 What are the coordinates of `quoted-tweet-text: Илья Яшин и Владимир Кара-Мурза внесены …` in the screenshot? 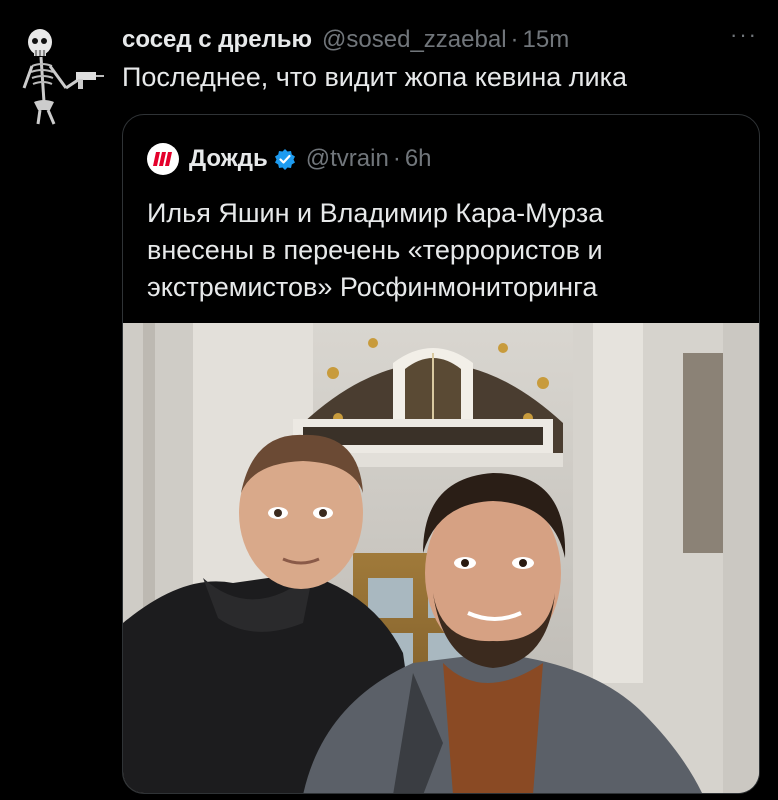 It's located at (442, 250).